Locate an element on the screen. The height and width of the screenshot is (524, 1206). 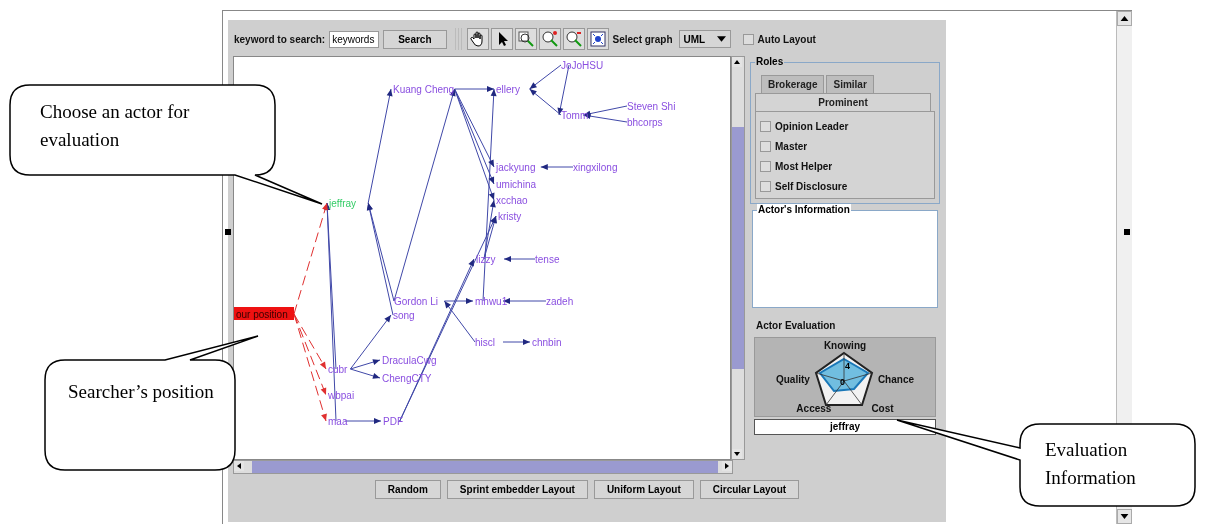
tab: Similar is located at coordinates (850, 84).